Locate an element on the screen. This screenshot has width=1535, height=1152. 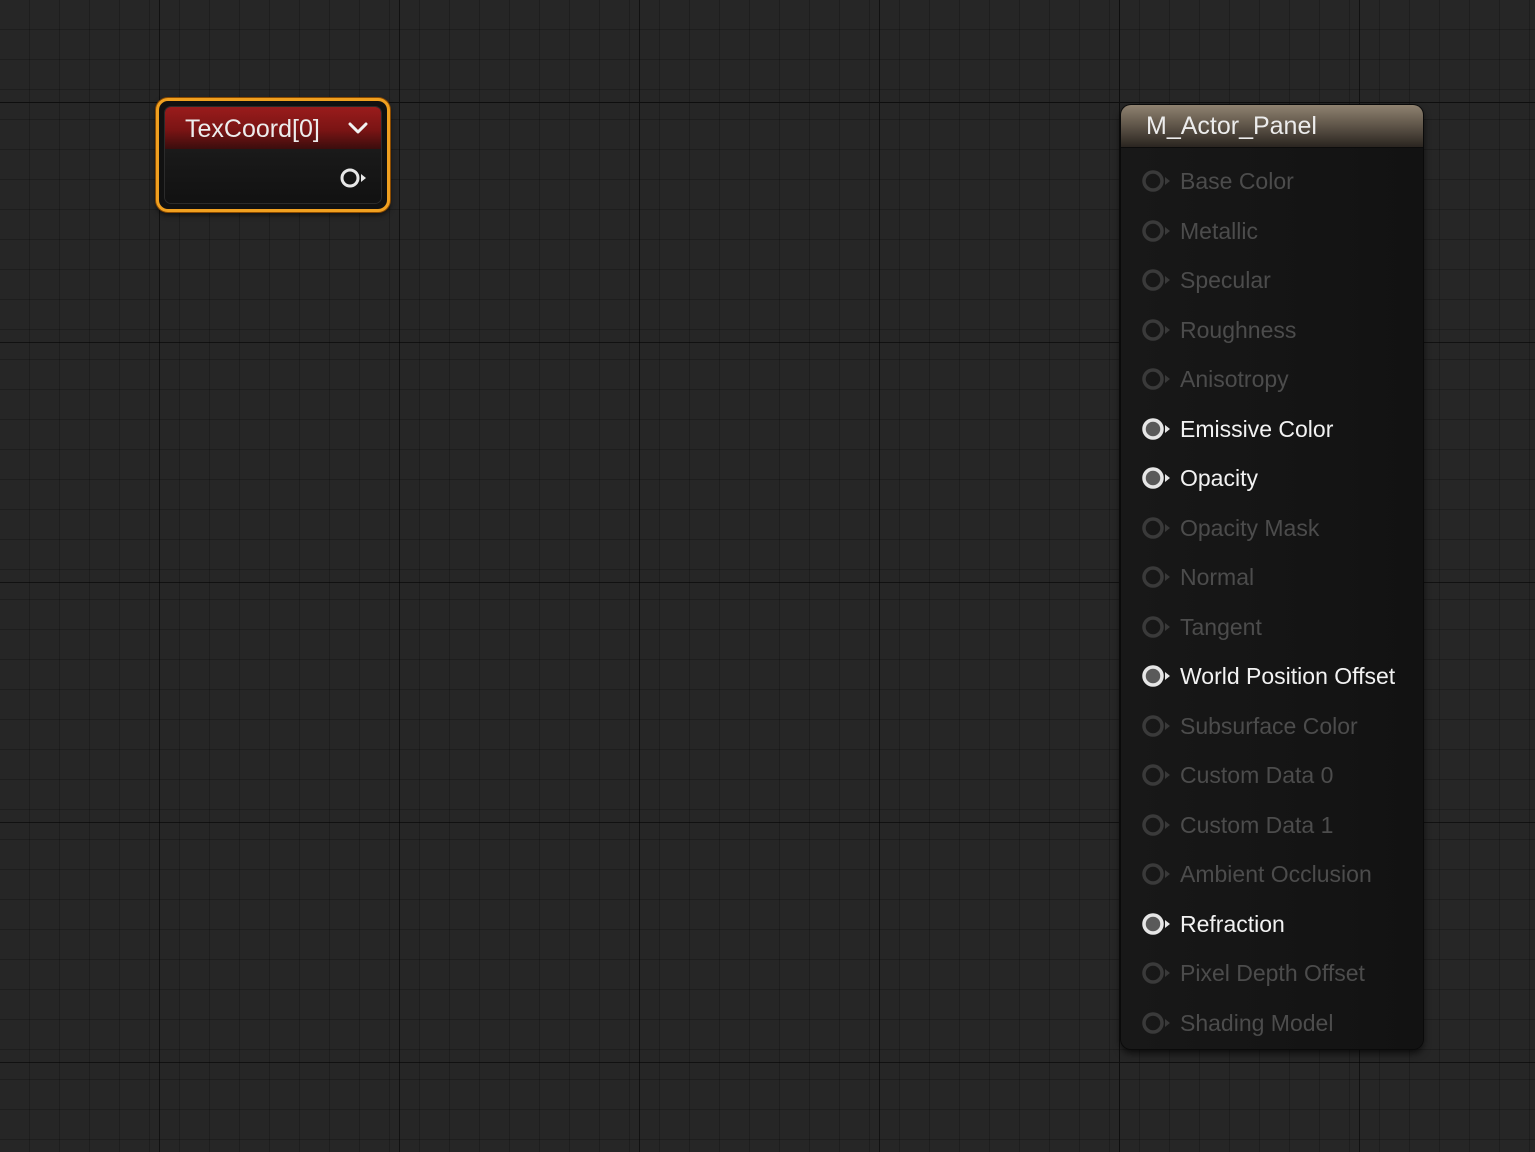
pin-label: Subsurface Color is located at coordinates (1269, 725).